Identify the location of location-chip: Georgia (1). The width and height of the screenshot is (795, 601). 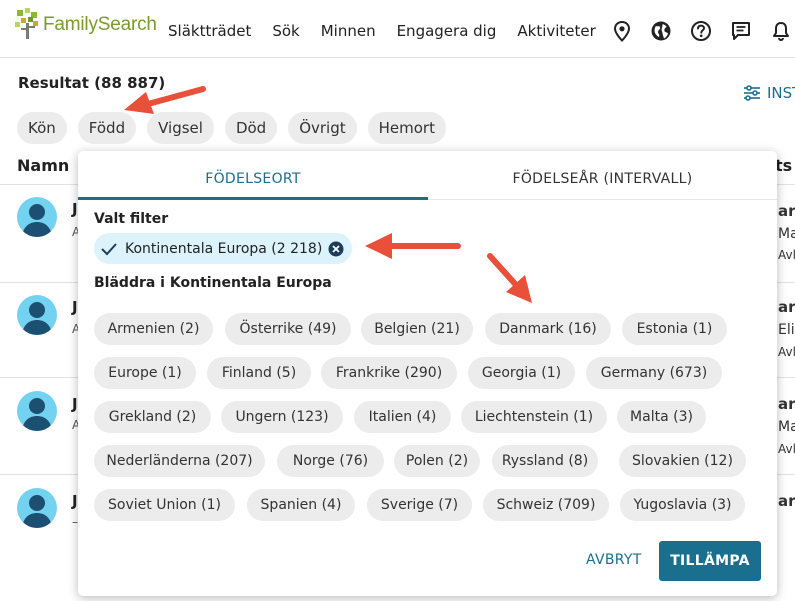
(521, 373).